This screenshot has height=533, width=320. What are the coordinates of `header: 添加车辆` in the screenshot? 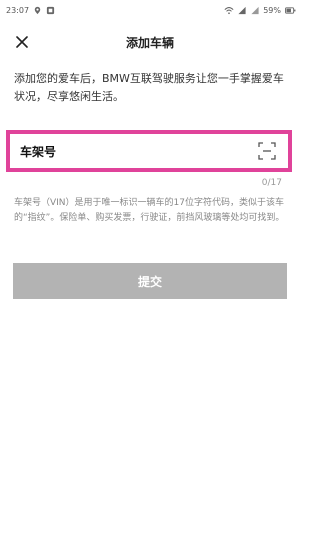 It's located at (150, 42).